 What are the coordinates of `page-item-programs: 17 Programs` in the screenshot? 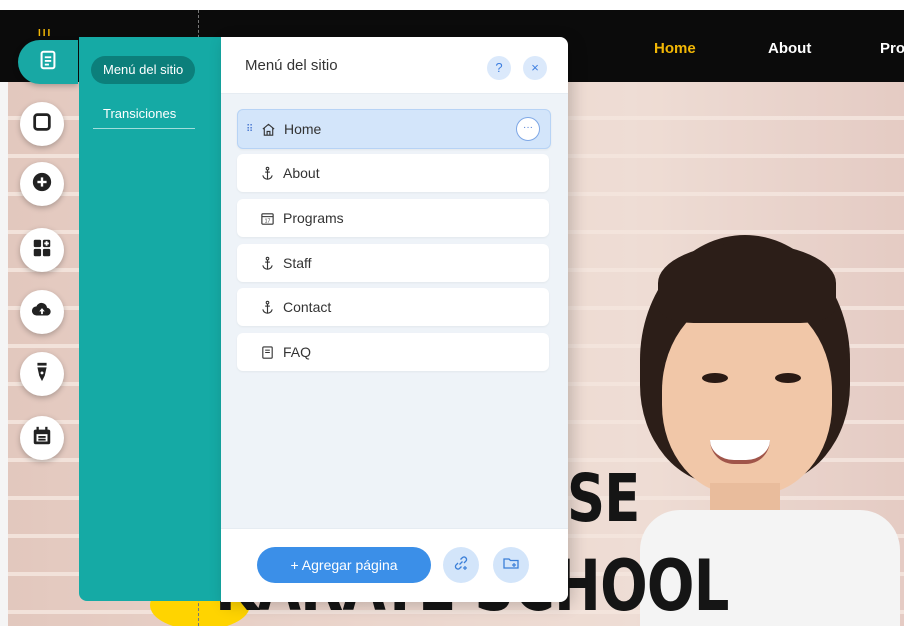 It's located at (393, 218).